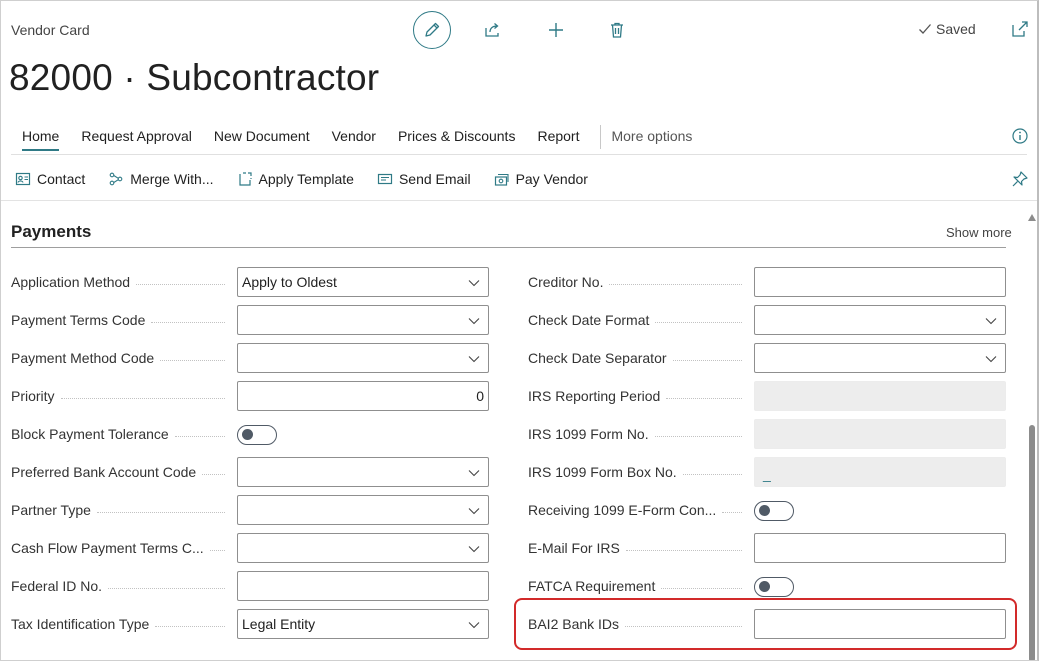 The width and height of the screenshot is (1039, 661). What do you see at coordinates (245, 179) in the screenshot?
I see `apply-template-icon` at bounding box center [245, 179].